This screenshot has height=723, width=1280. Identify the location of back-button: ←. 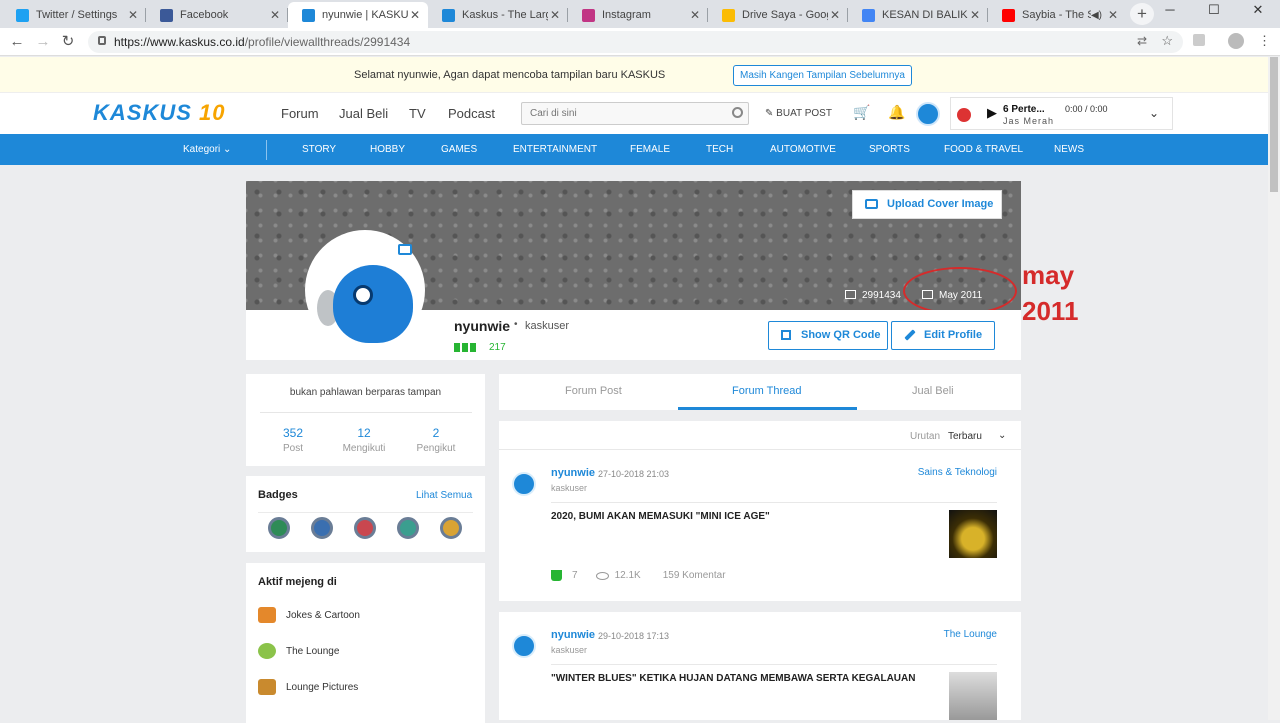
(17, 42).